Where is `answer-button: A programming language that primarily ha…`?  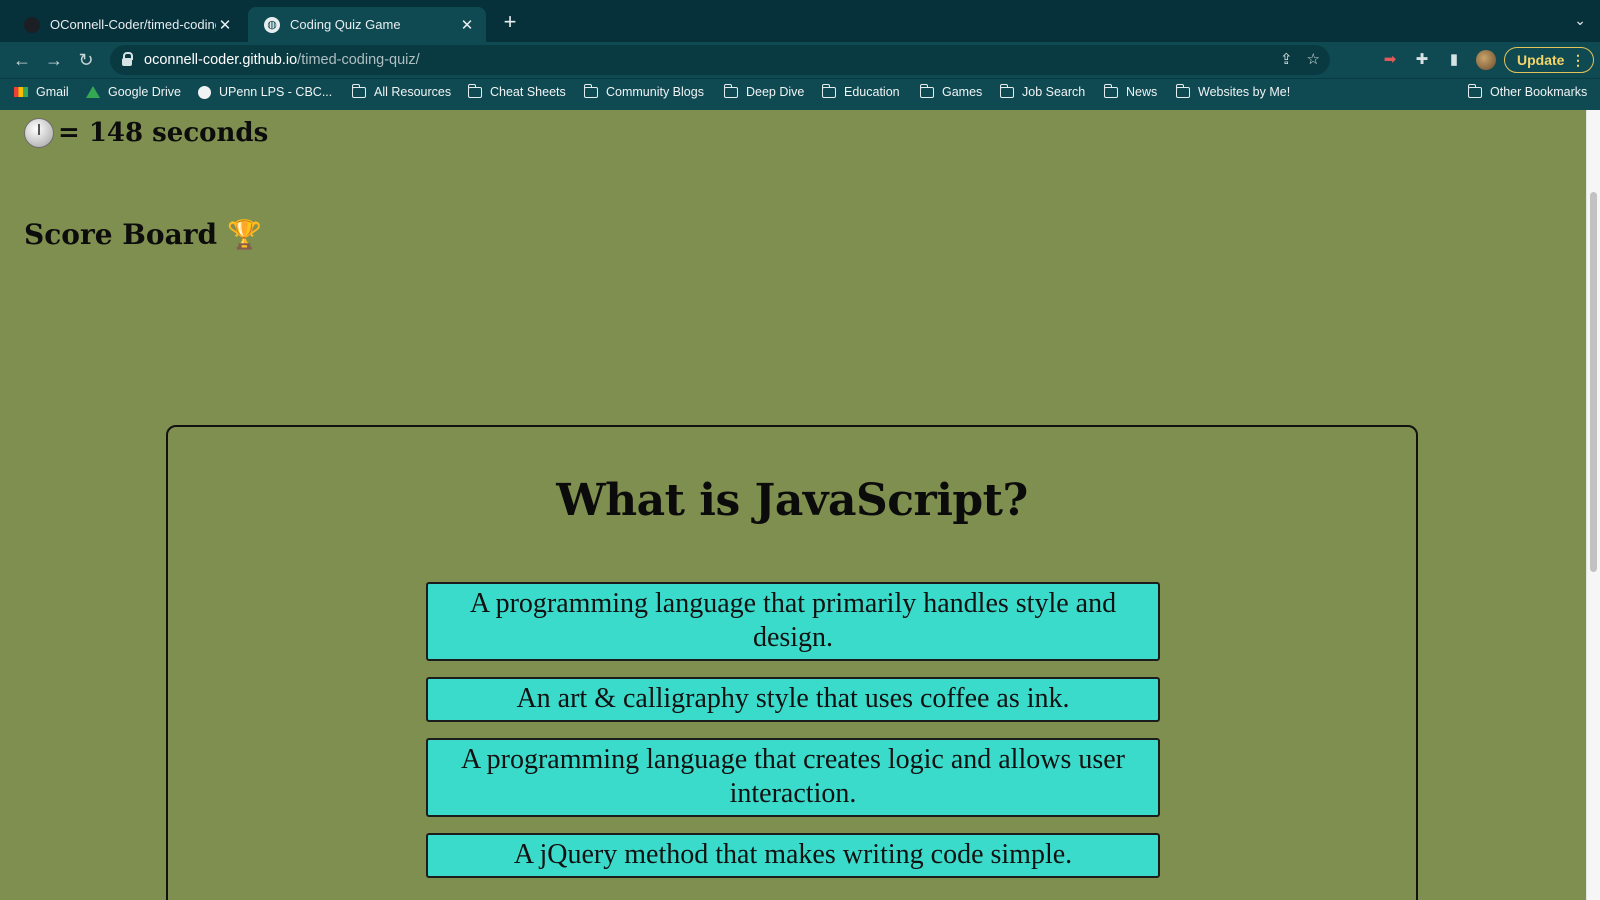 answer-button: A programming language that primarily ha… is located at coordinates (793, 621).